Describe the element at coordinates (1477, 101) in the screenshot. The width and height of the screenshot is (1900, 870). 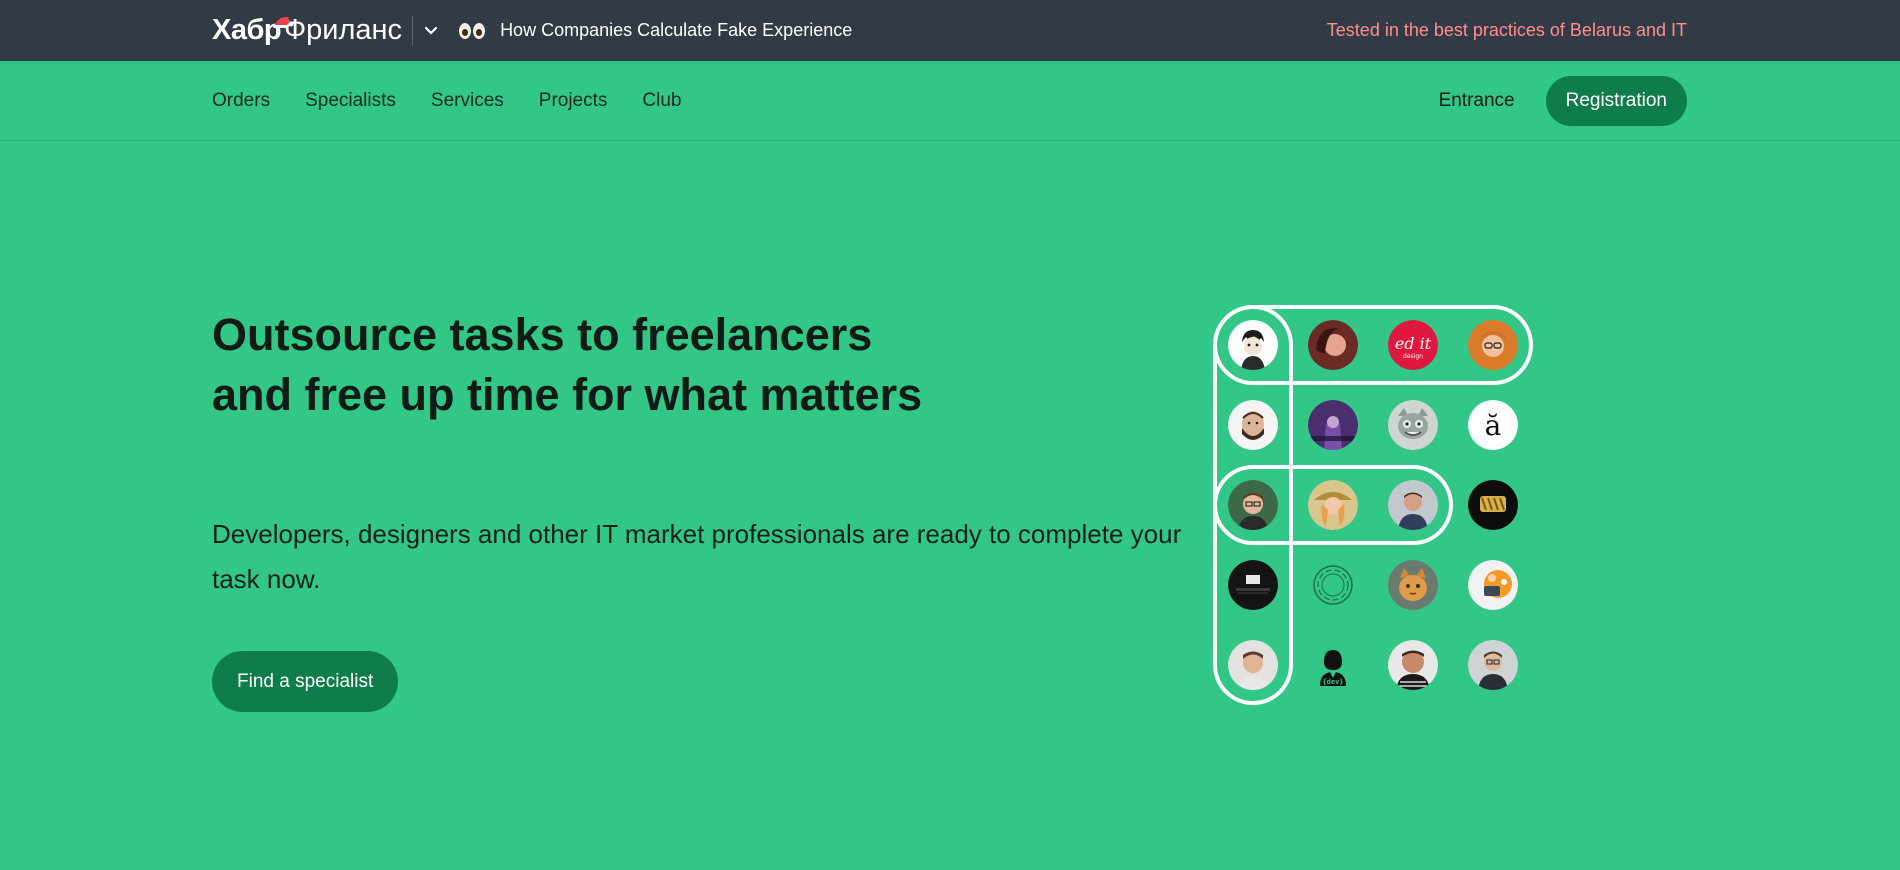
I see `entrance-link: Entrance` at that location.